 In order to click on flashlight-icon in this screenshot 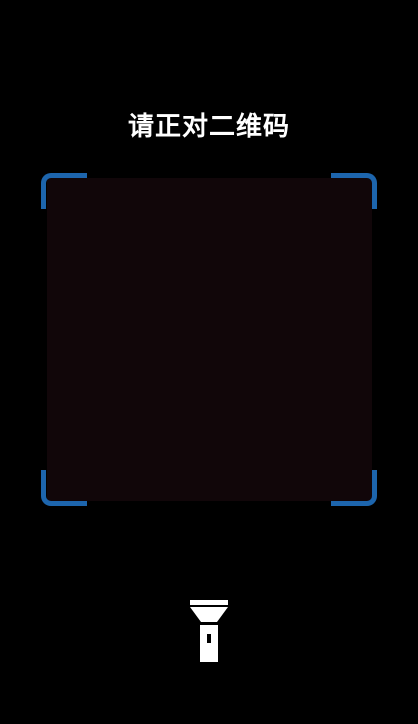, I will do `click(209, 631)`.